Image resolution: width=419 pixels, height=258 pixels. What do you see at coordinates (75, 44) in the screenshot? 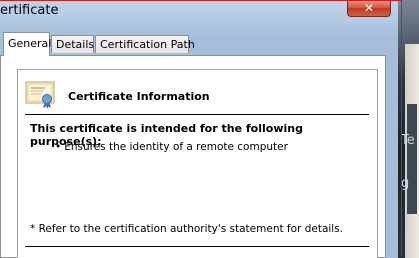
I see `tab-details-label: Details` at bounding box center [75, 44].